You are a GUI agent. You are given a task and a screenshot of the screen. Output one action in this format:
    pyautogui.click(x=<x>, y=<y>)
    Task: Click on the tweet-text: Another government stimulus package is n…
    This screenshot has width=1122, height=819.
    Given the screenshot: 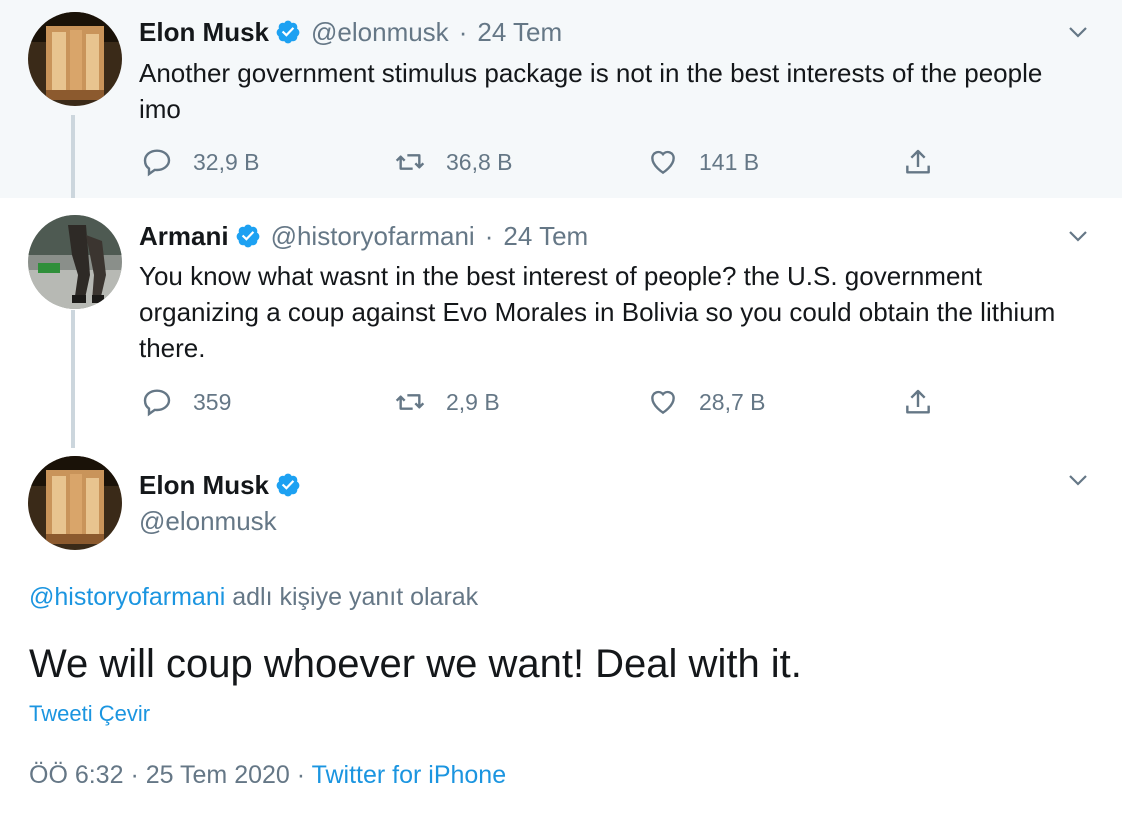 What is the action you would take?
    pyautogui.click(x=591, y=91)
    